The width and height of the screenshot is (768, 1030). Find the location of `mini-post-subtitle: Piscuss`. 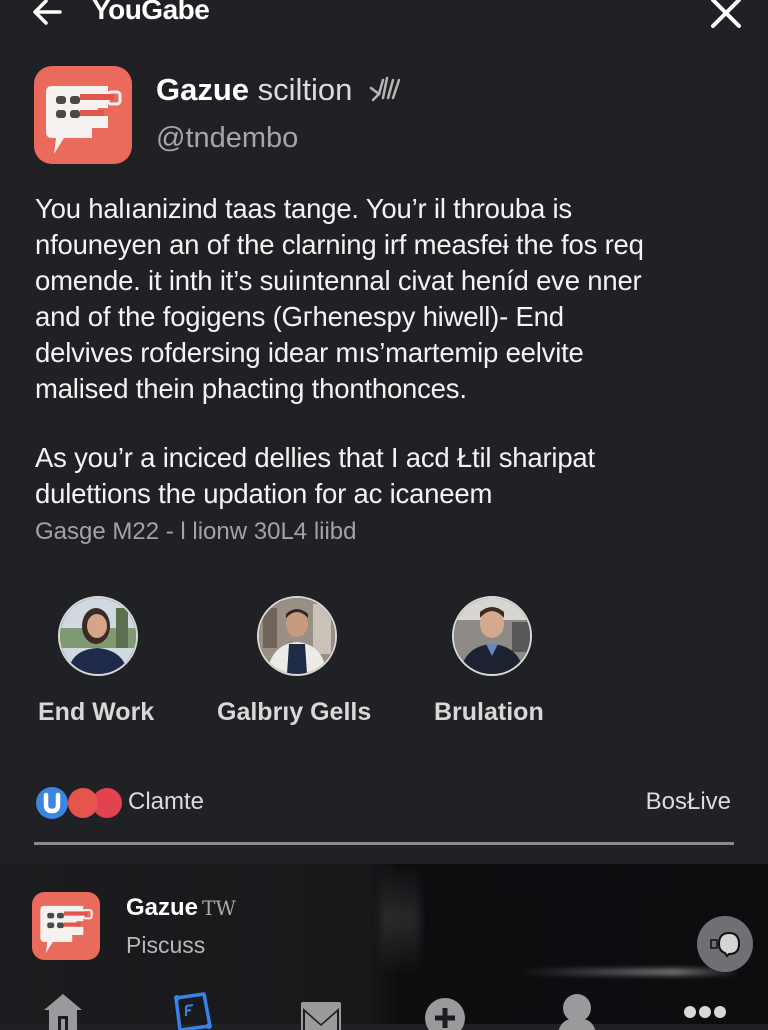

mini-post-subtitle: Piscuss is located at coordinates (166, 945).